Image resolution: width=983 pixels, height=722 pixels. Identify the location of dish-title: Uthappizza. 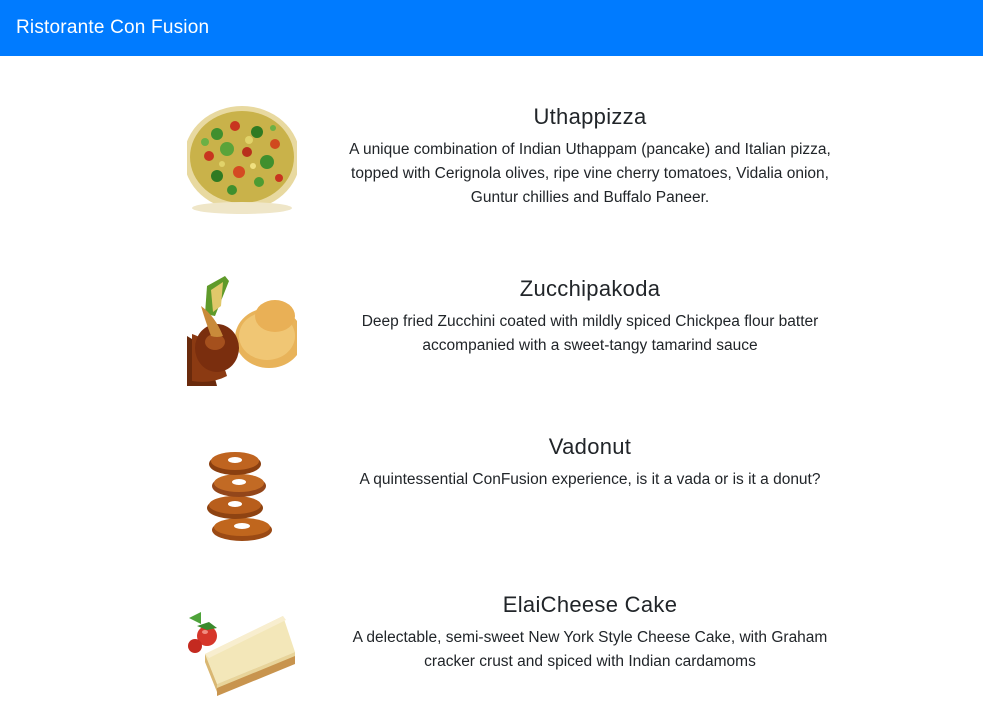
(590, 116).